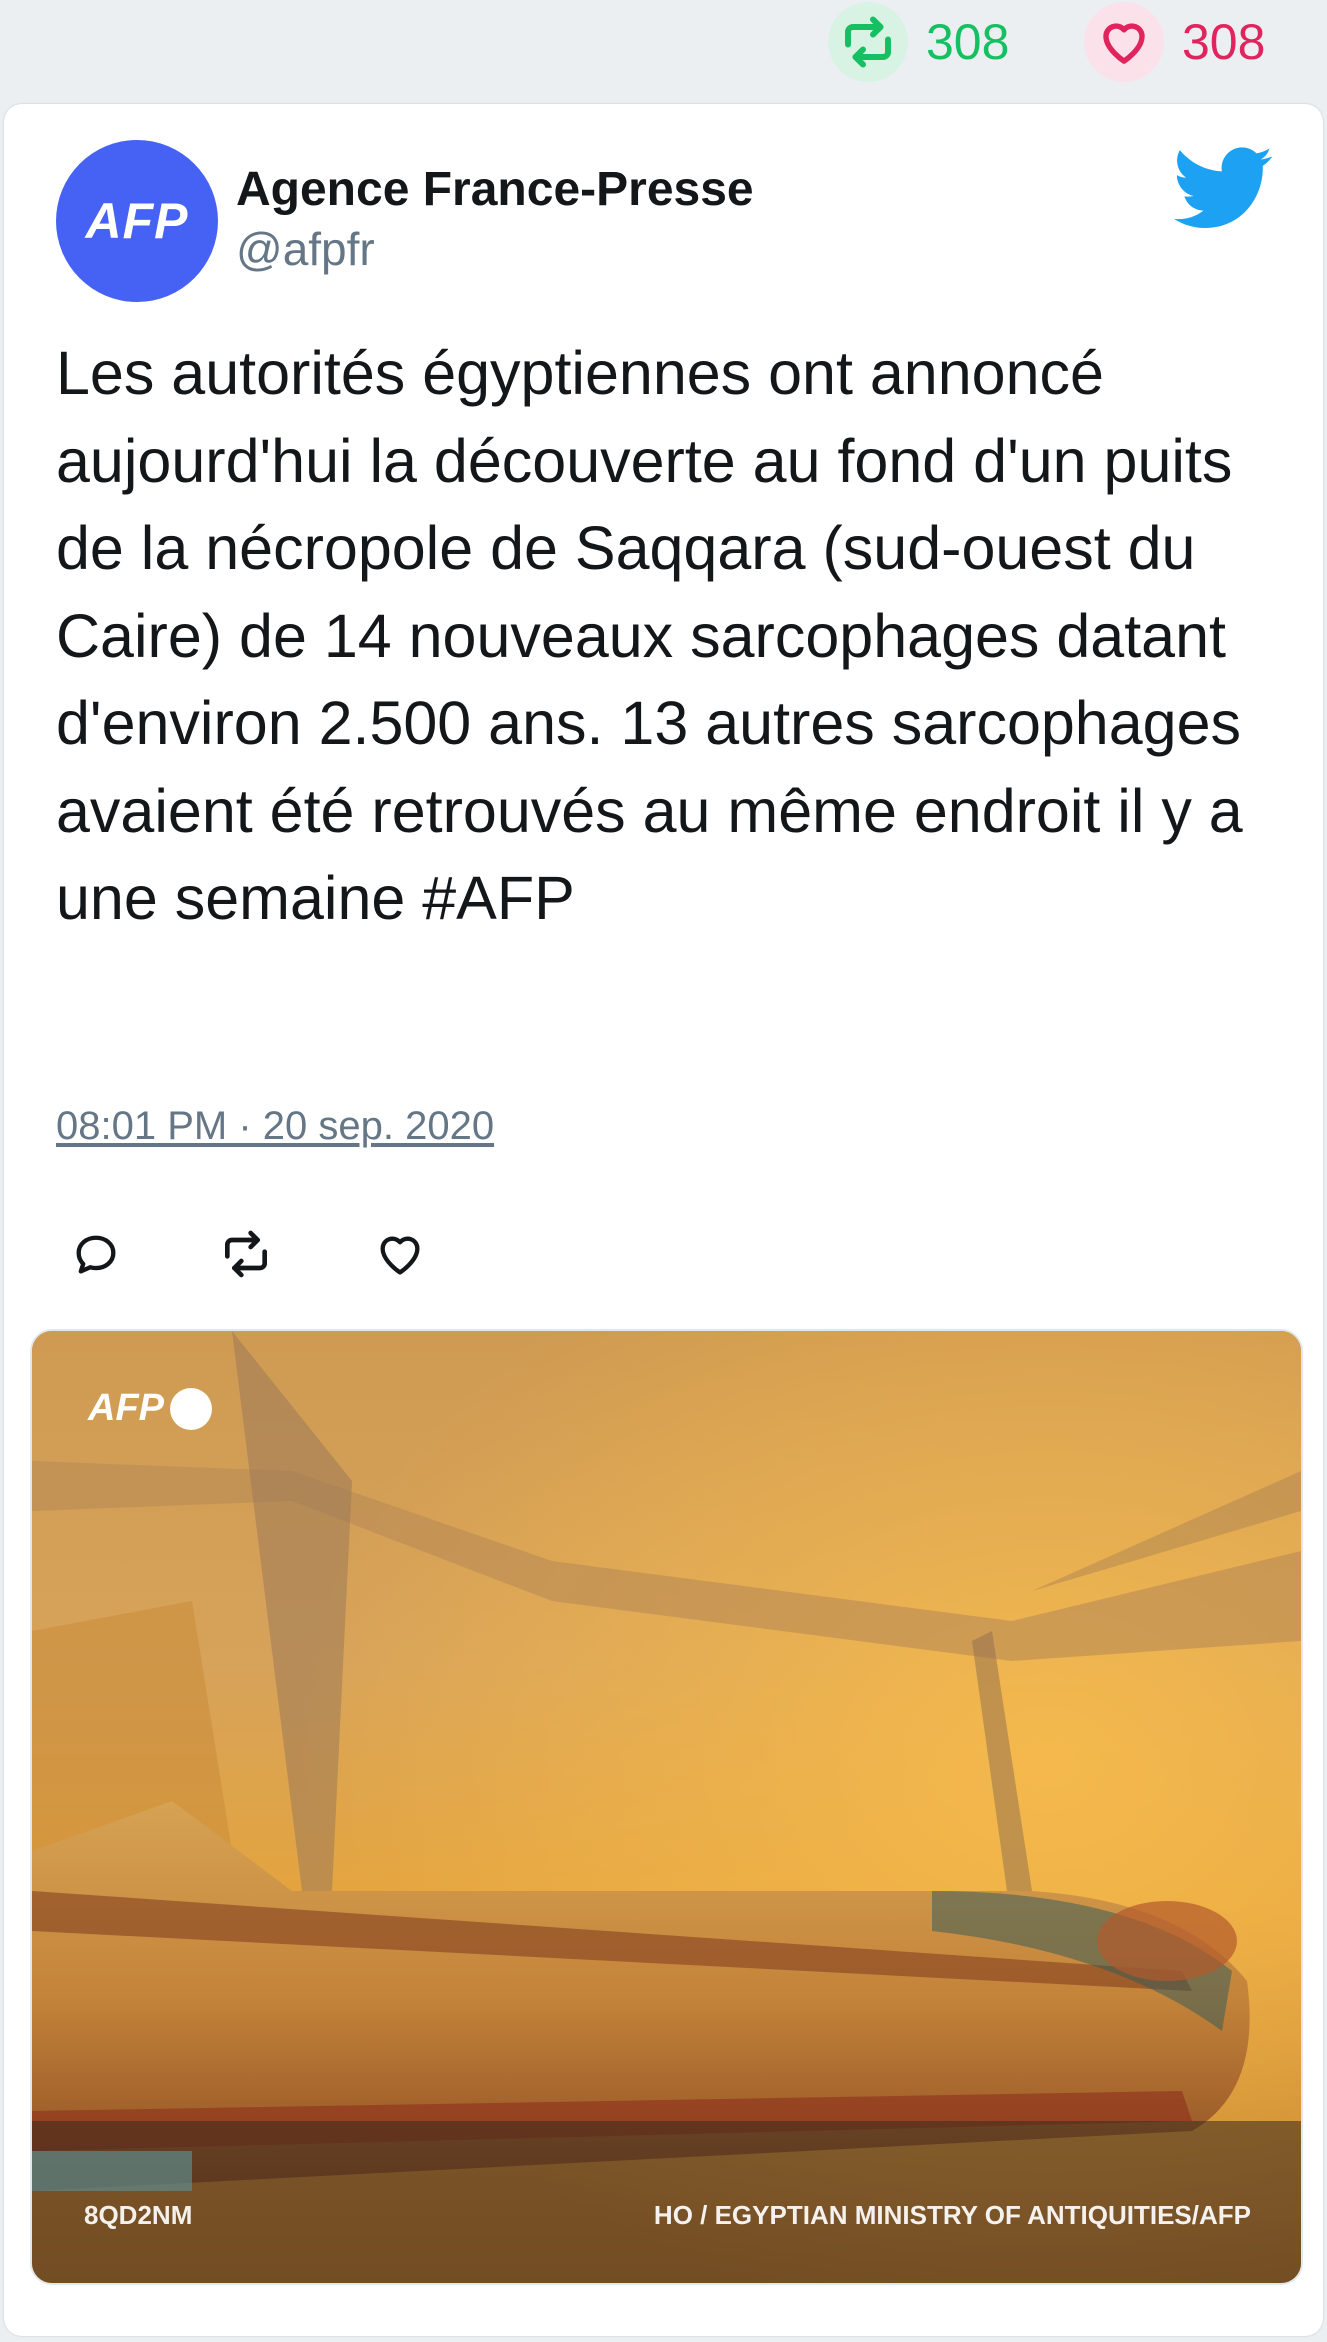 Image resolution: width=1327 pixels, height=2342 pixels. Describe the element at coordinates (138, 2215) in the screenshot. I see `photo-id-caption: 8QD2NM` at that location.